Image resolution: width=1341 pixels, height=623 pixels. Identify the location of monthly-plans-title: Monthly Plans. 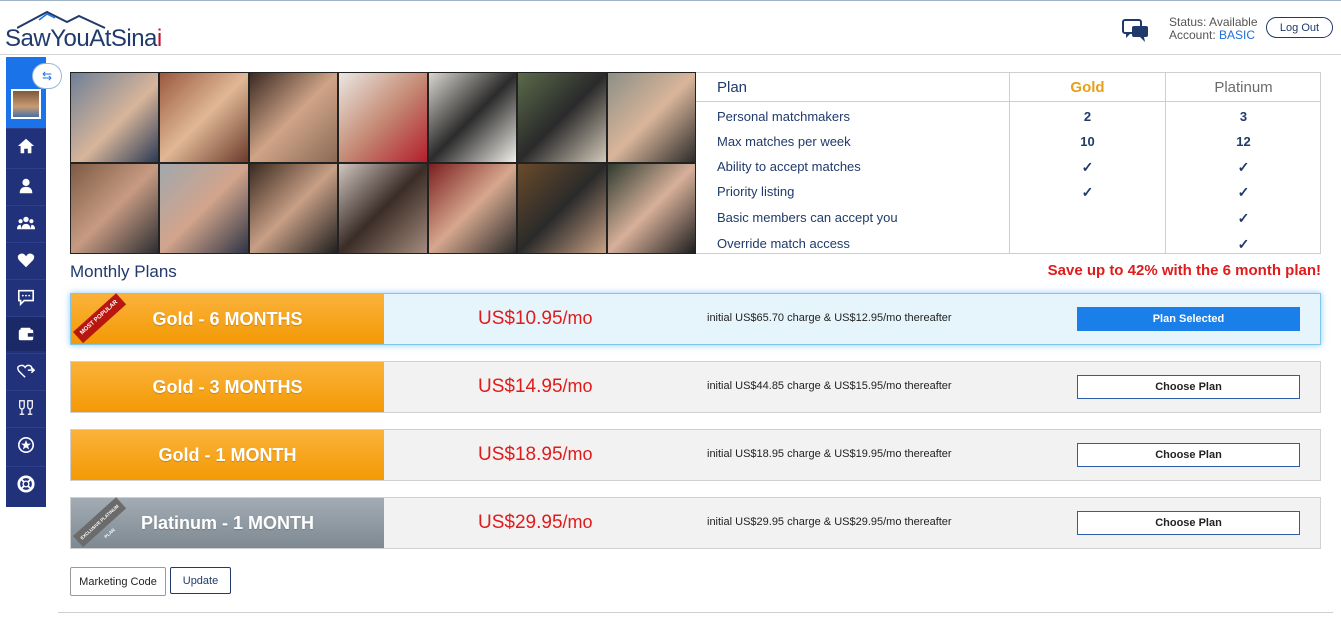
(123, 271).